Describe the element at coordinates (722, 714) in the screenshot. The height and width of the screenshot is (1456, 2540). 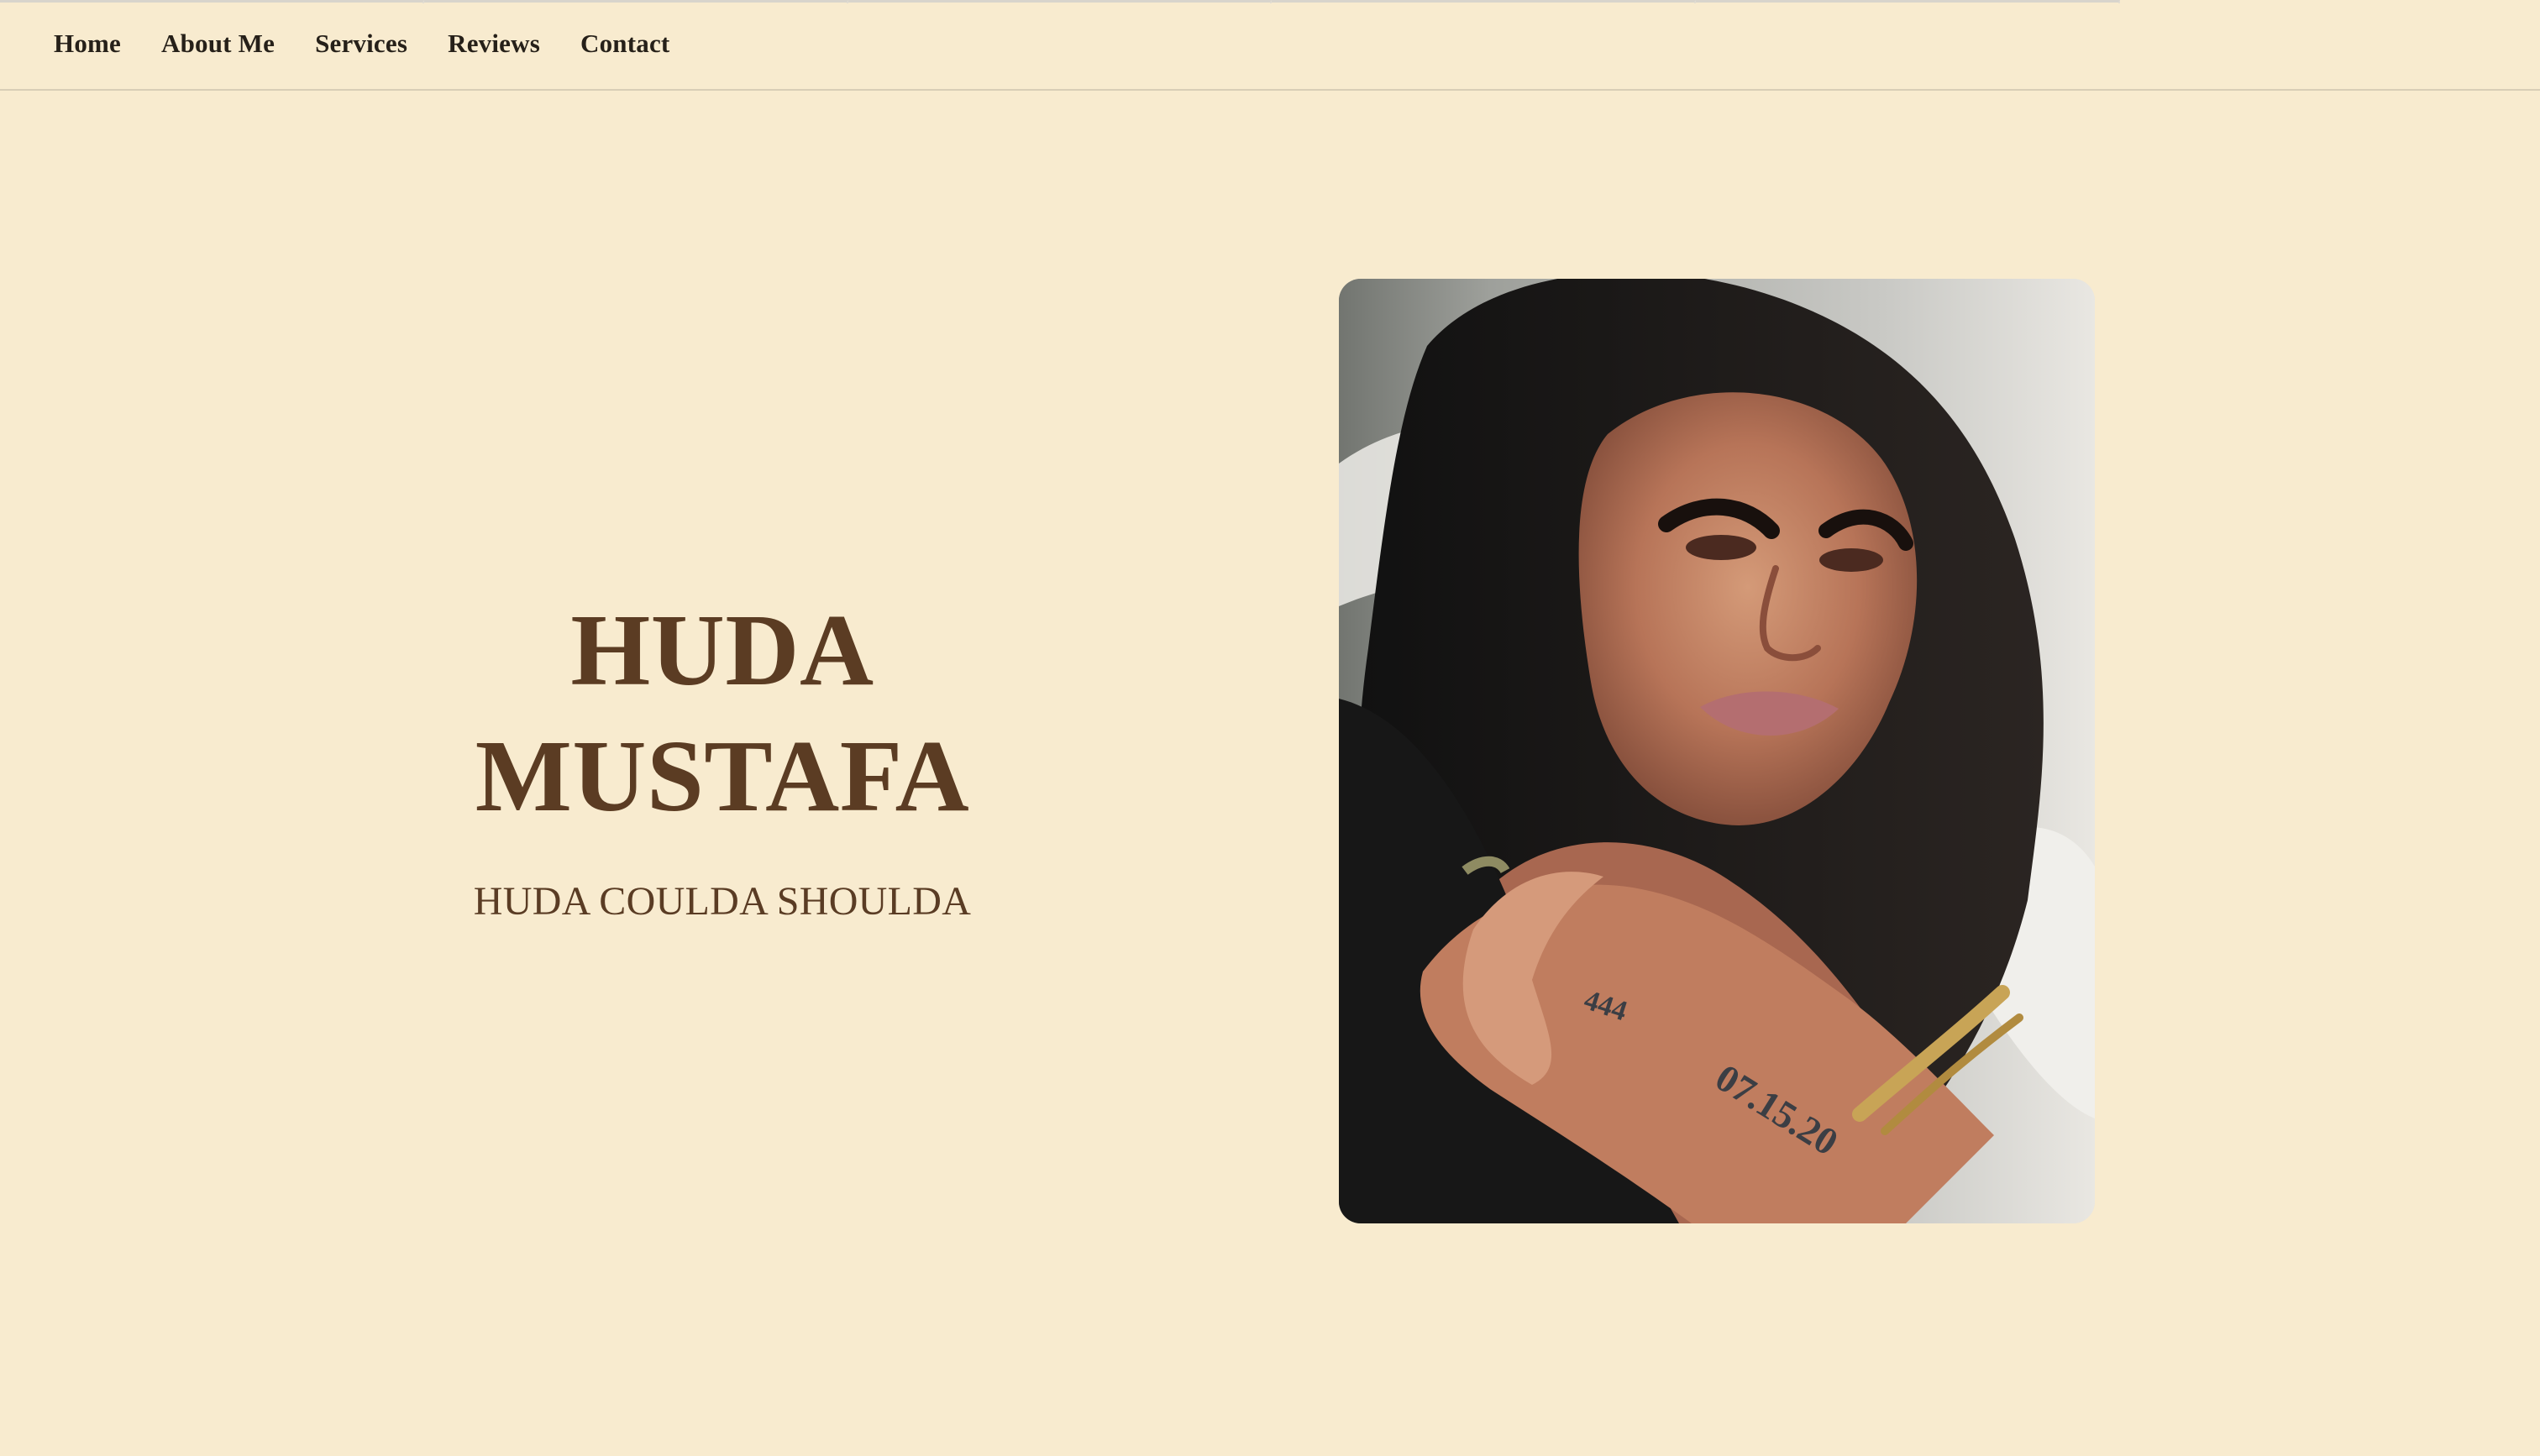
I see `hero-name: HUDA MUSTAFA` at that location.